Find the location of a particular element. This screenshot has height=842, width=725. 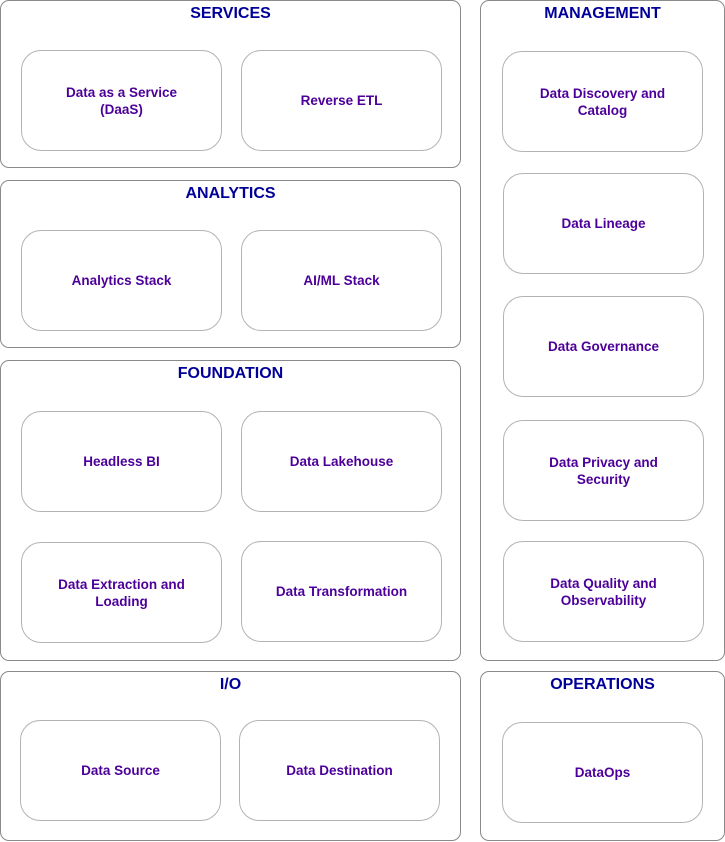

card-data-as-a-service: Data as a Service (DaaS) is located at coordinates (121, 100).